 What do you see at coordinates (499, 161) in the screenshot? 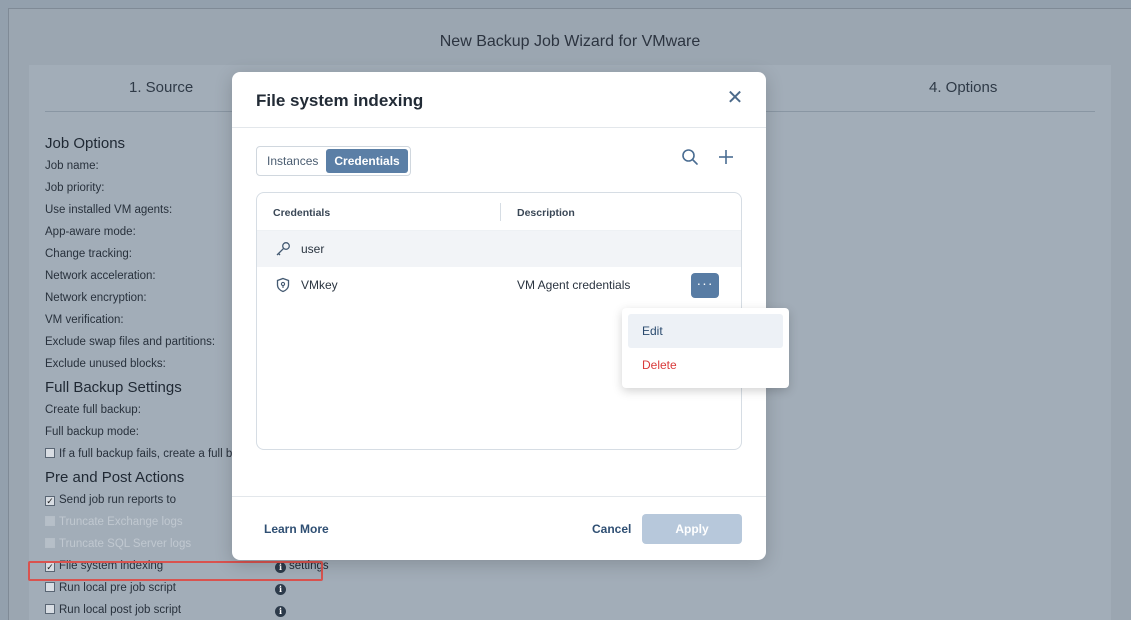
I see `dialog-toolbar: Instances Credentials` at bounding box center [499, 161].